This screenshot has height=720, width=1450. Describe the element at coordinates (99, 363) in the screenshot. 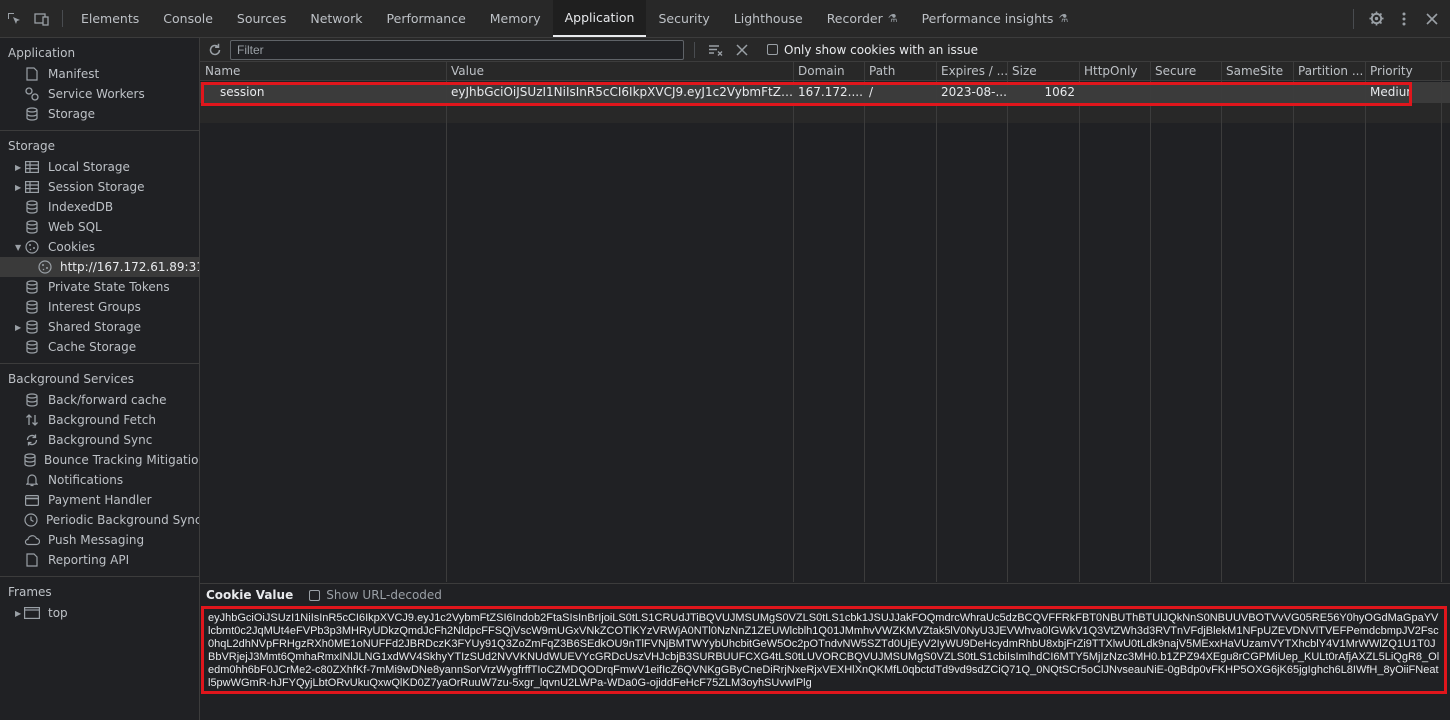

I see `section-divider` at that location.